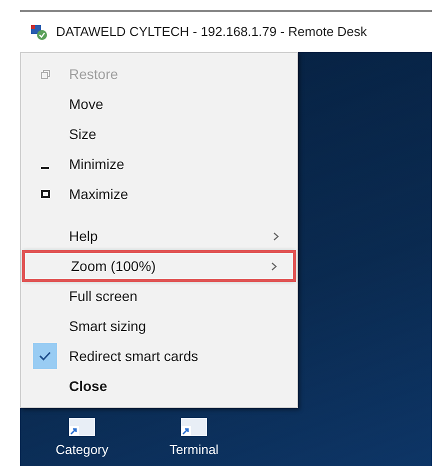 The height and width of the screenshot is (466, 443). I want to click on remote-desktop-icon, so click(39, 32).